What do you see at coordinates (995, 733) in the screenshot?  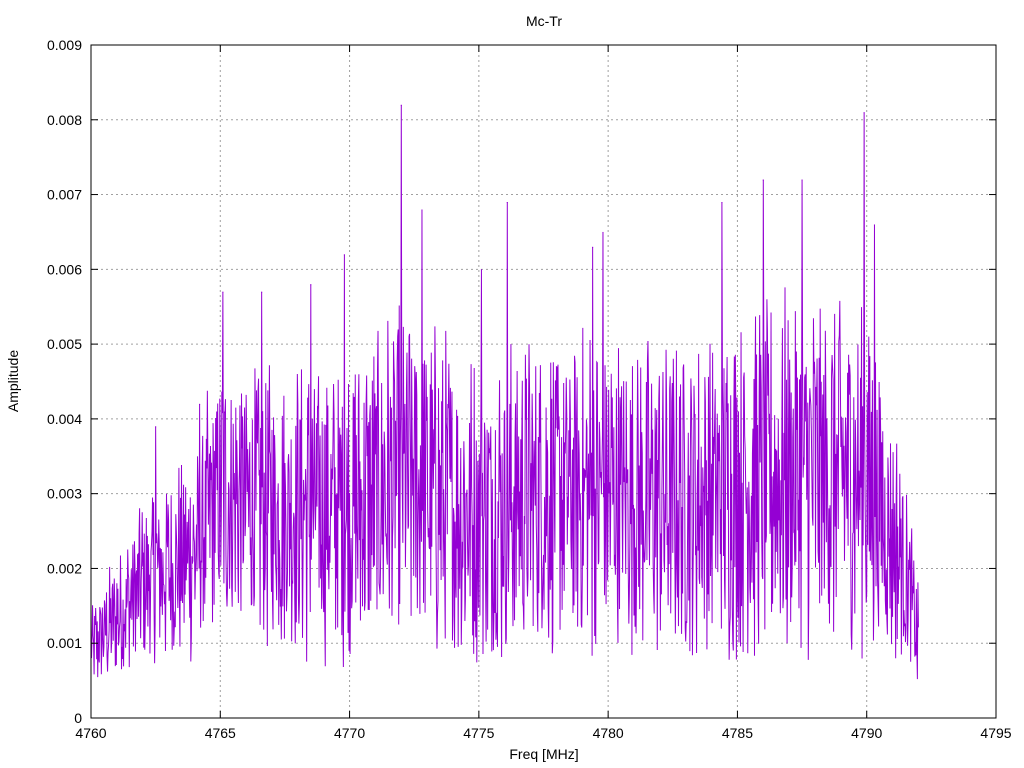 I see `x-tick-label: 4795` at bounding box center [995, 733].